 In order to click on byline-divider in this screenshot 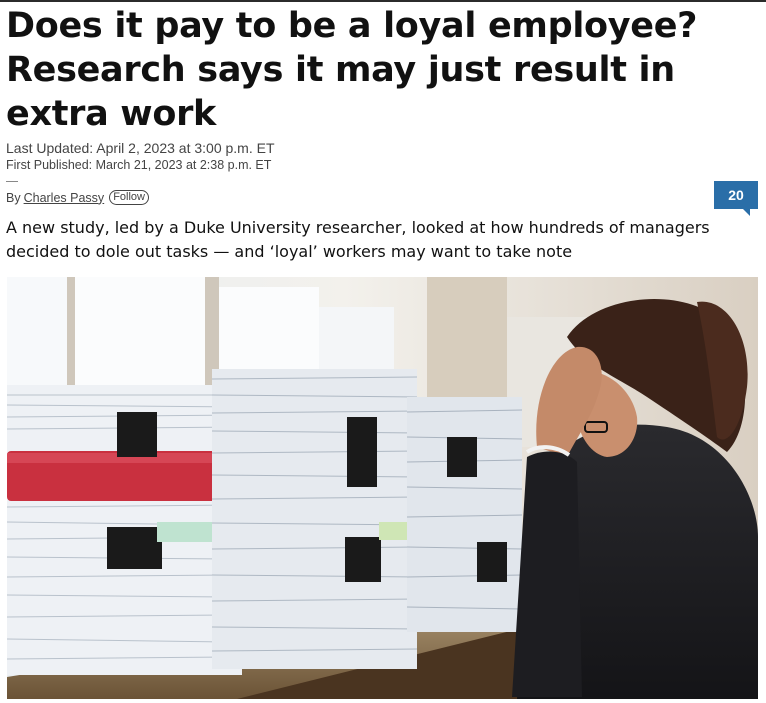, I will do `click(12, 181)`.